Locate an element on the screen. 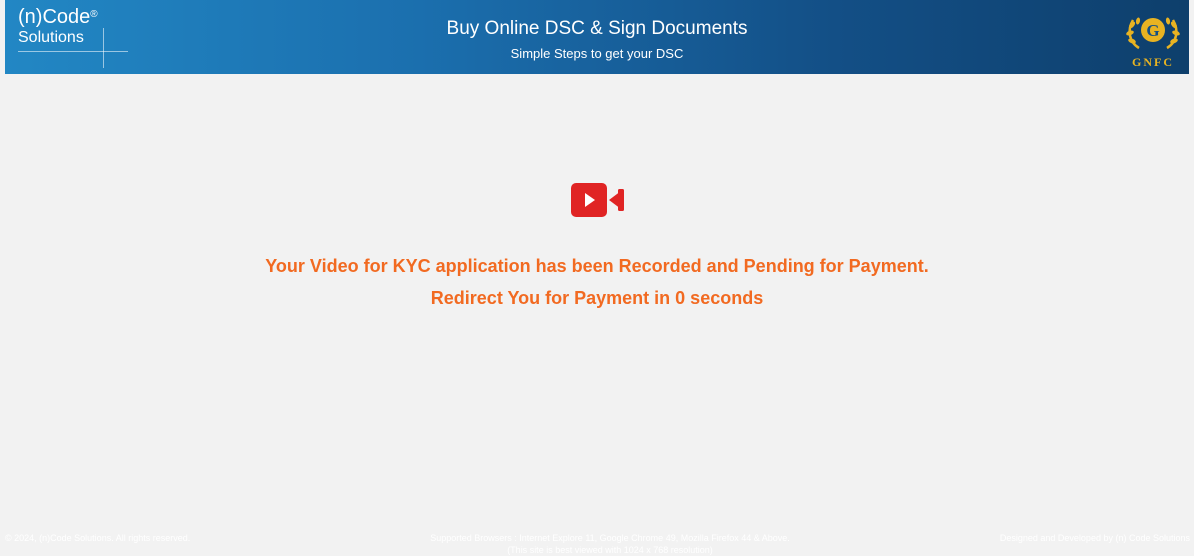  gnfc-emblem-letter: G is located at coordinates (1152, 30).